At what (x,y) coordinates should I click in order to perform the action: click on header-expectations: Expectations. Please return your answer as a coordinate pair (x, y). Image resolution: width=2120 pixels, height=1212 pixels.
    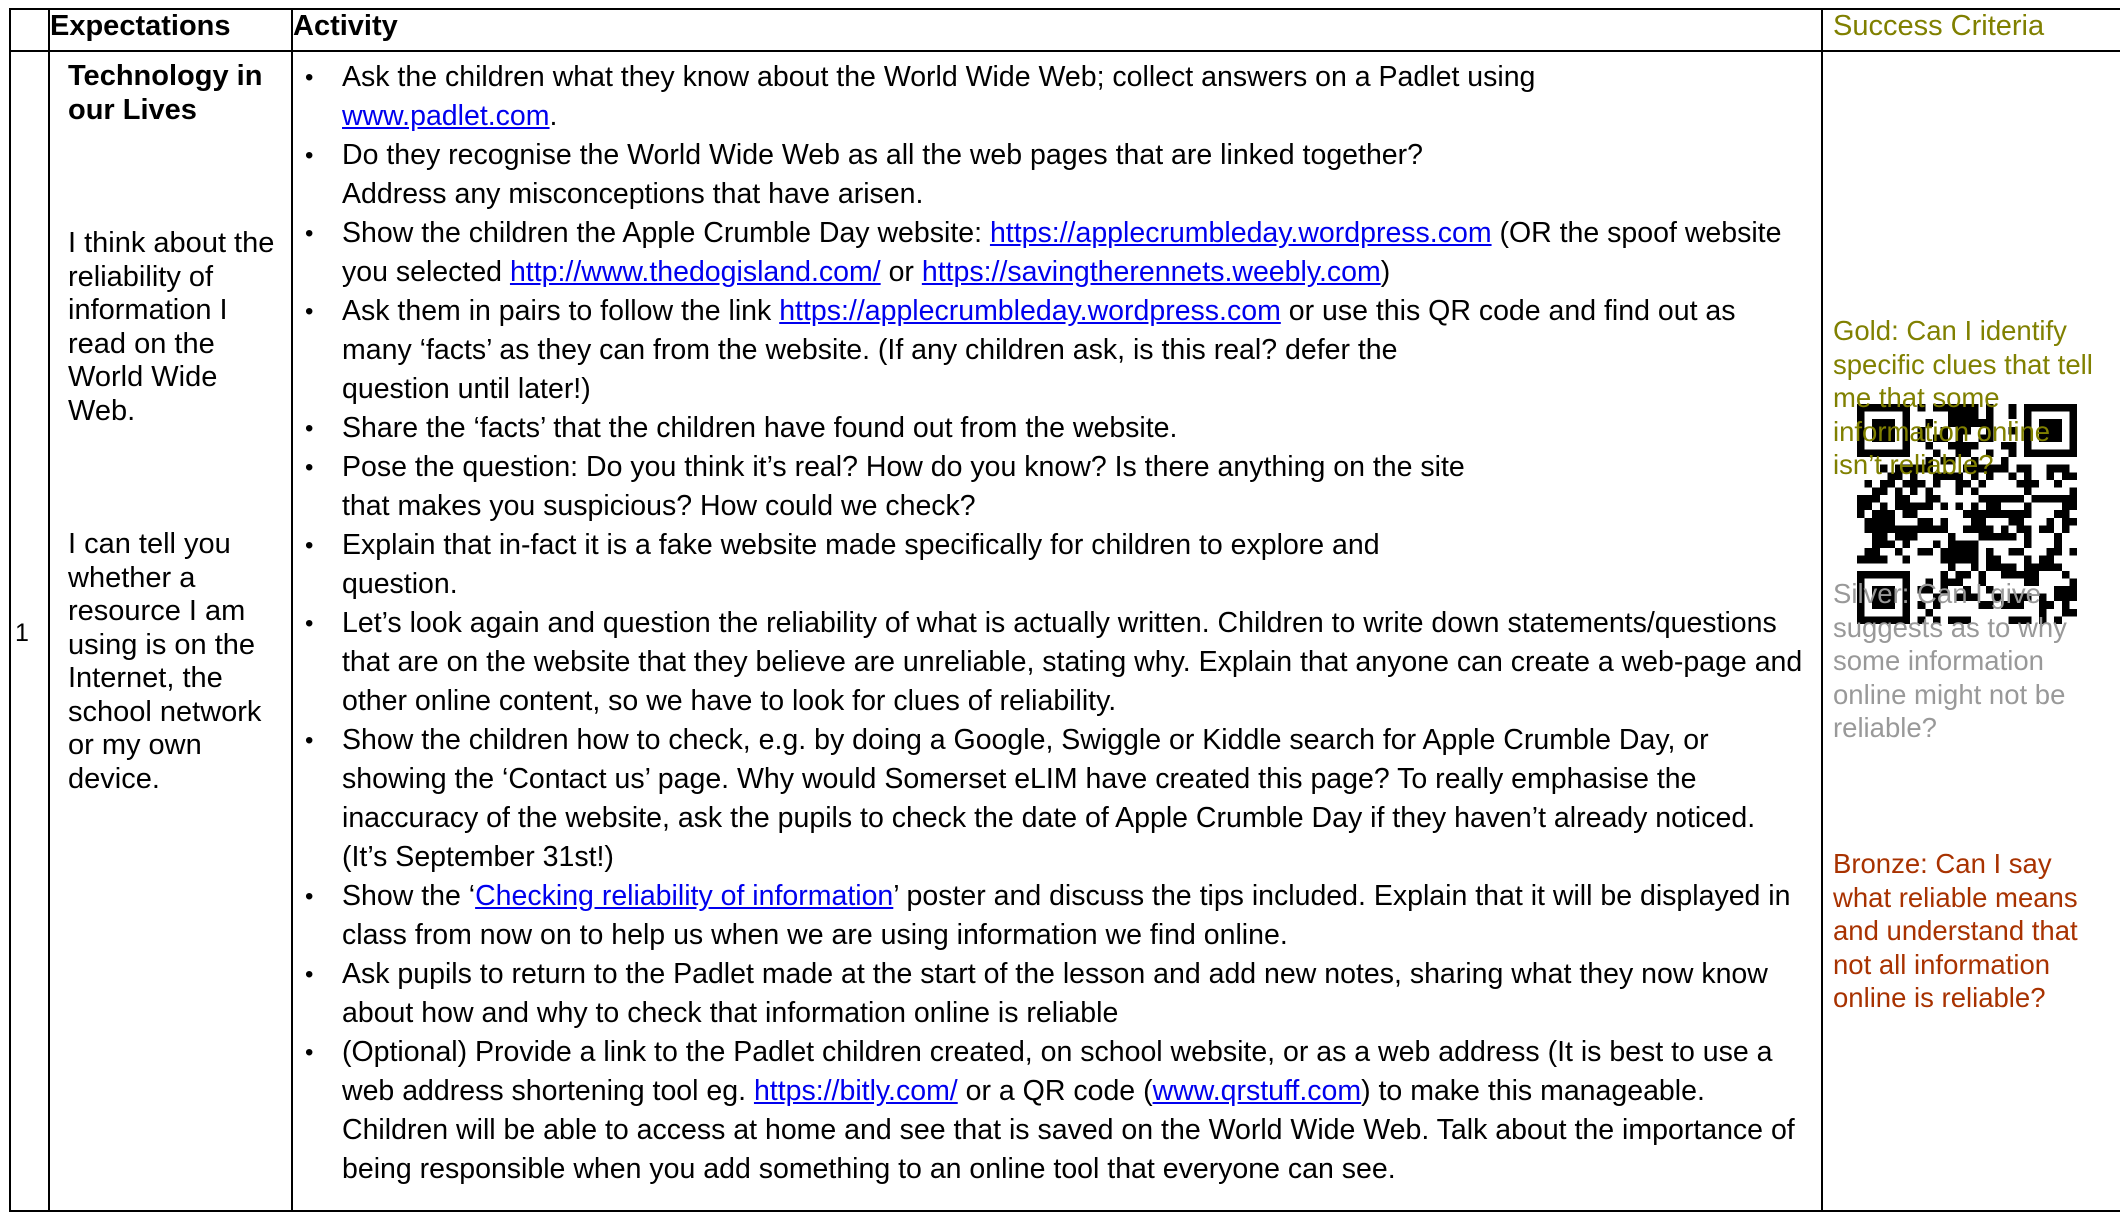
    Looking at the image, I should click on (170, 30).